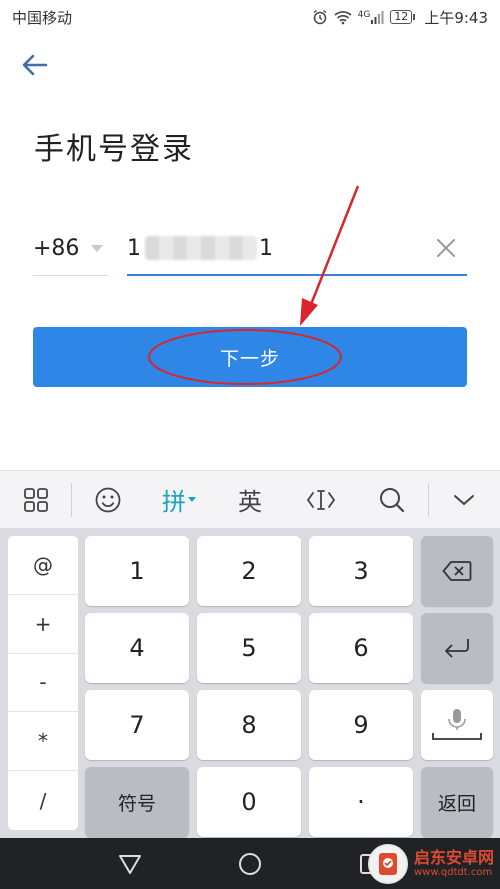 The width and height of the screenshot is (500, 889). What do you see at coordinates (249, 648) in the screenshot?
I see `key-5: 5` at bounding box center [249, 648].